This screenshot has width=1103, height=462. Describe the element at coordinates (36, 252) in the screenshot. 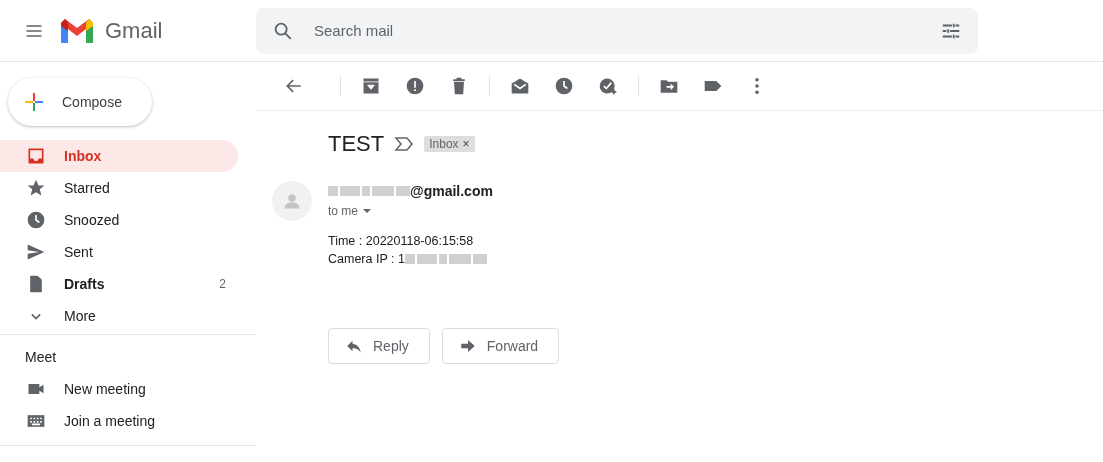

I see `send-icon` at that location.